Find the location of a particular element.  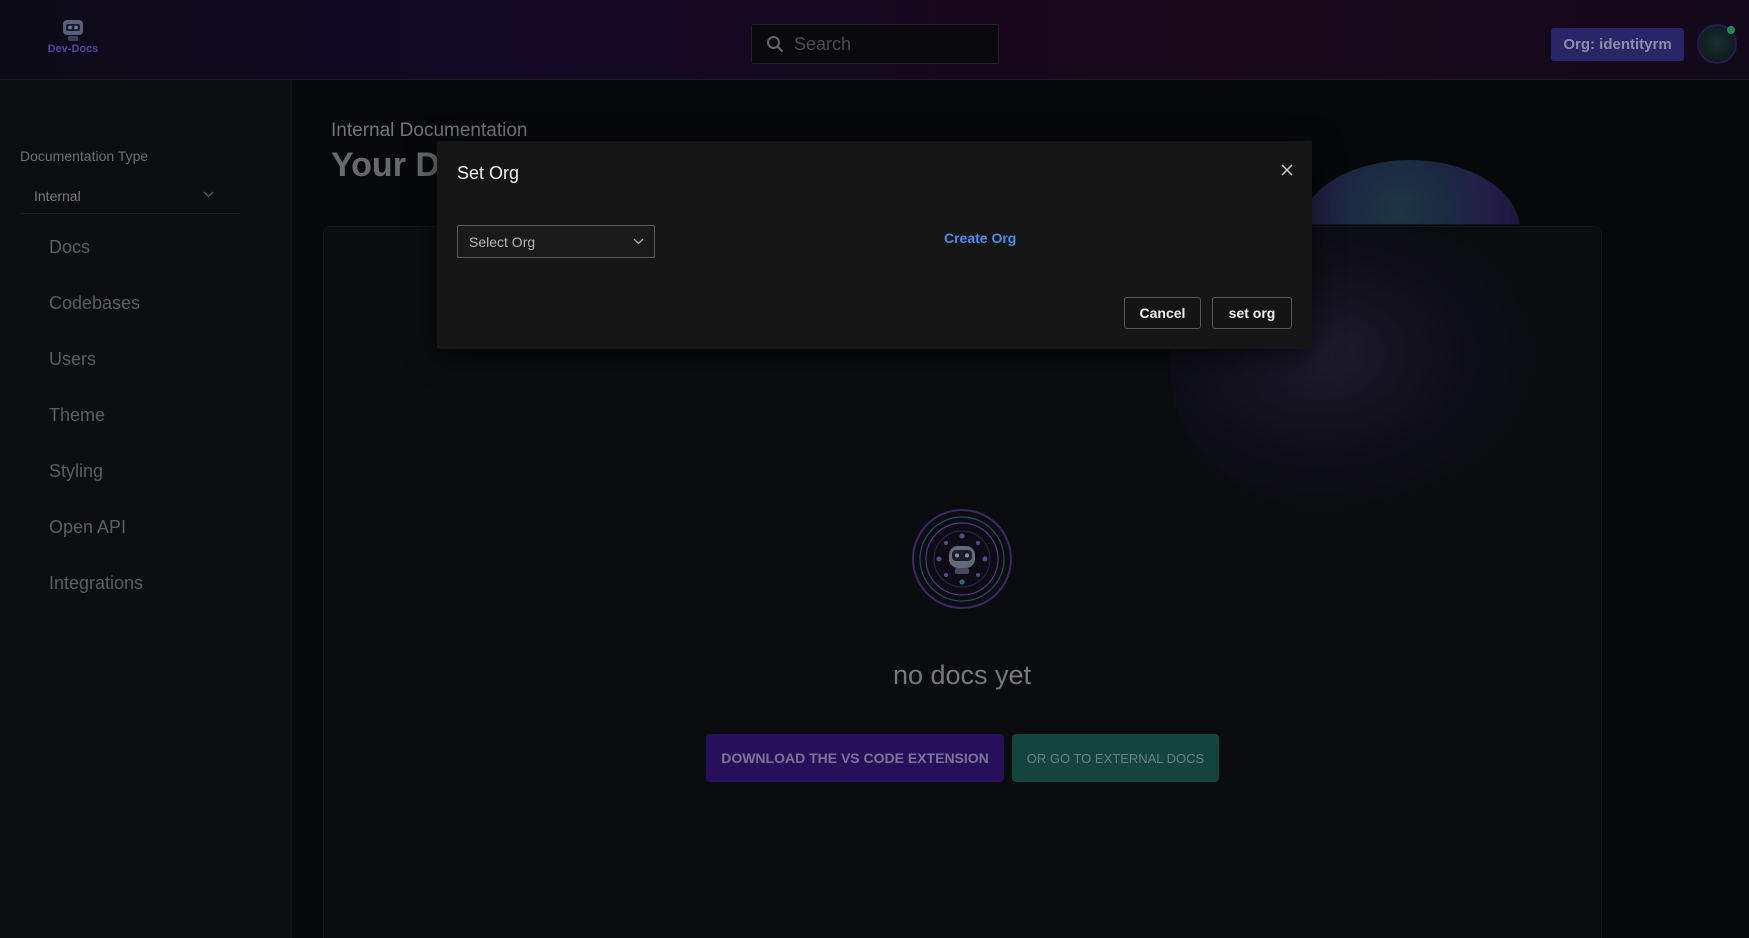

close-icon is located at coordinates (1287, 170).